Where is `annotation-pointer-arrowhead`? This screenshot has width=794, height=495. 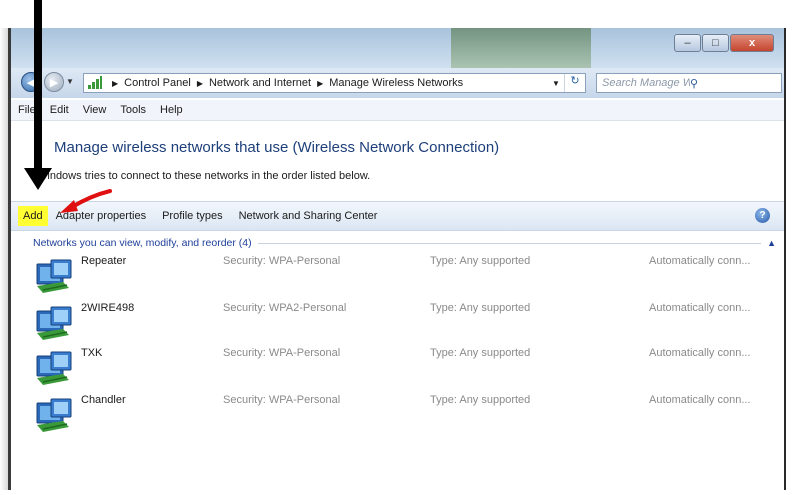 annotation-pointer-arrowhead is located at coordinates (38, 179).